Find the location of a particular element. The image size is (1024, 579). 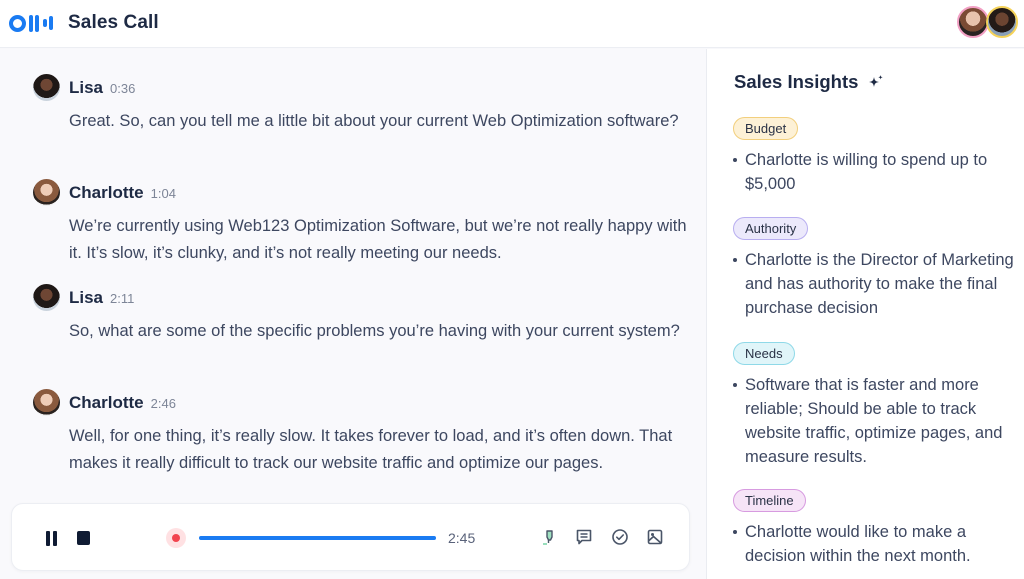

participant-avatar-lisa is located at coordinates (1002, 22).